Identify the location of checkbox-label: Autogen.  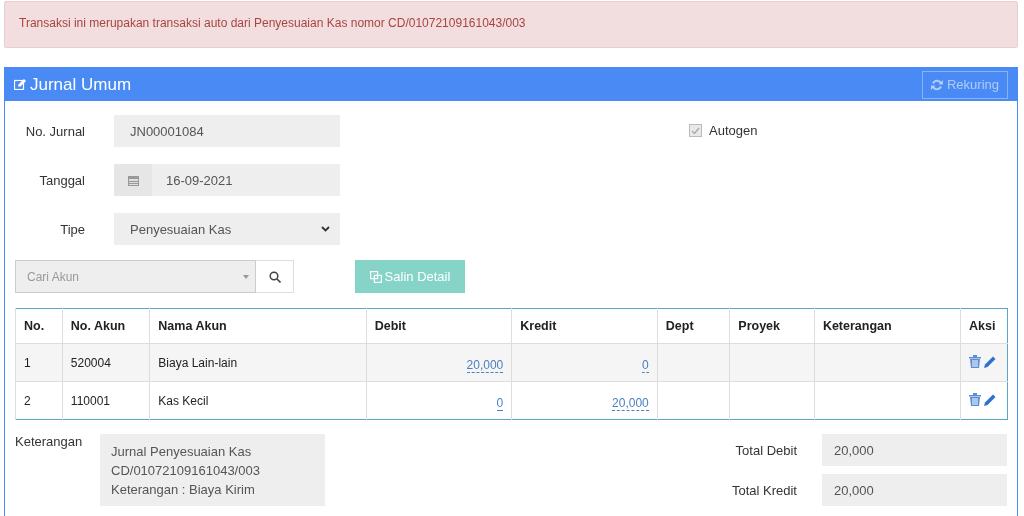
(733, 130).